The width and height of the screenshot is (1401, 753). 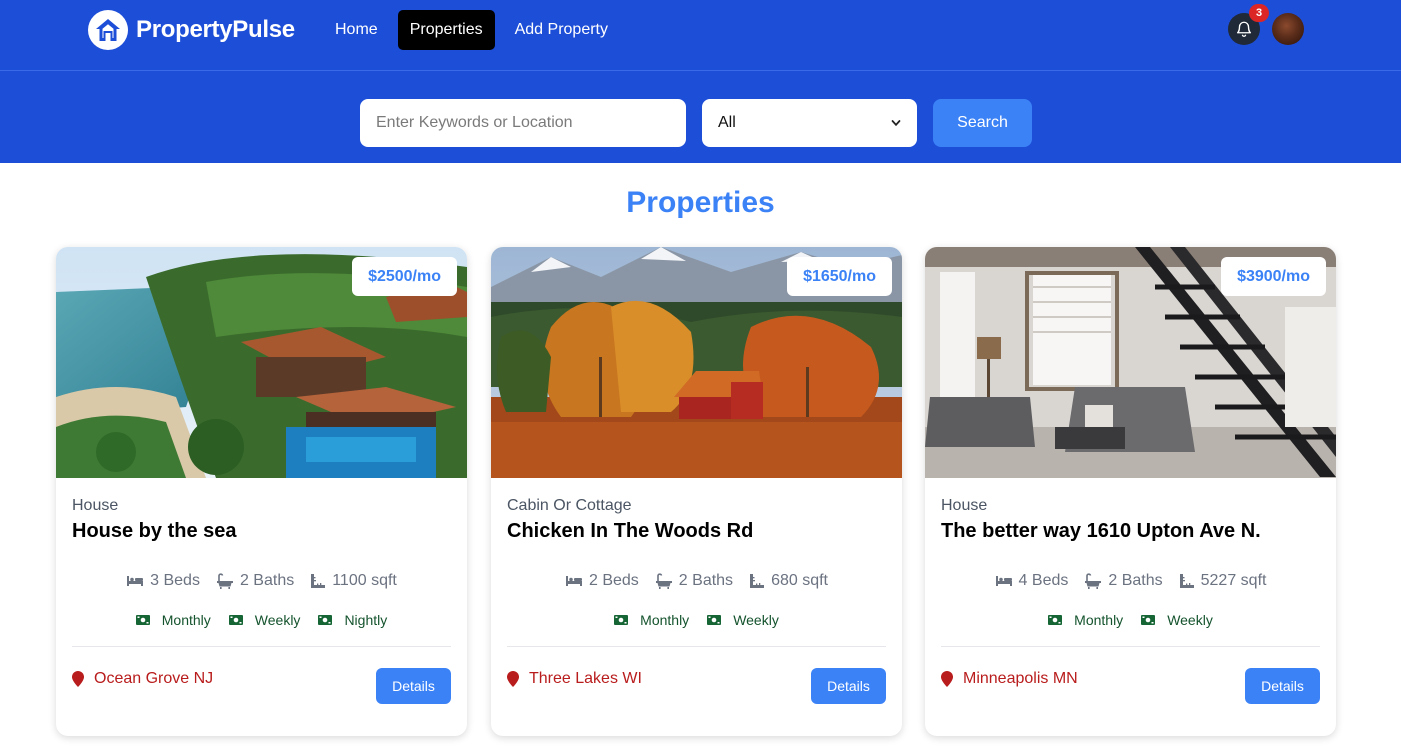 I want to click on beds-label: 4 Beds, so click(x=1043, y=580).